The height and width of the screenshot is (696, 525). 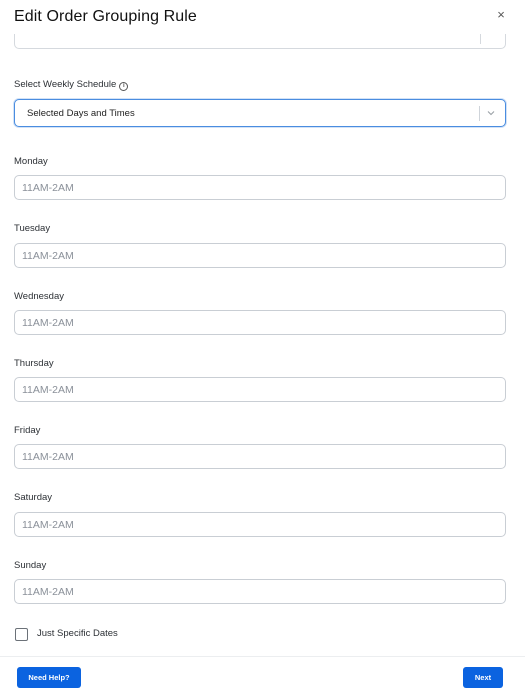 What do you see at coordinates (260, 113) in the screenshot?
I see `weekly-schedule-select: Selected Days and Times` at bounding box center [260, 113].